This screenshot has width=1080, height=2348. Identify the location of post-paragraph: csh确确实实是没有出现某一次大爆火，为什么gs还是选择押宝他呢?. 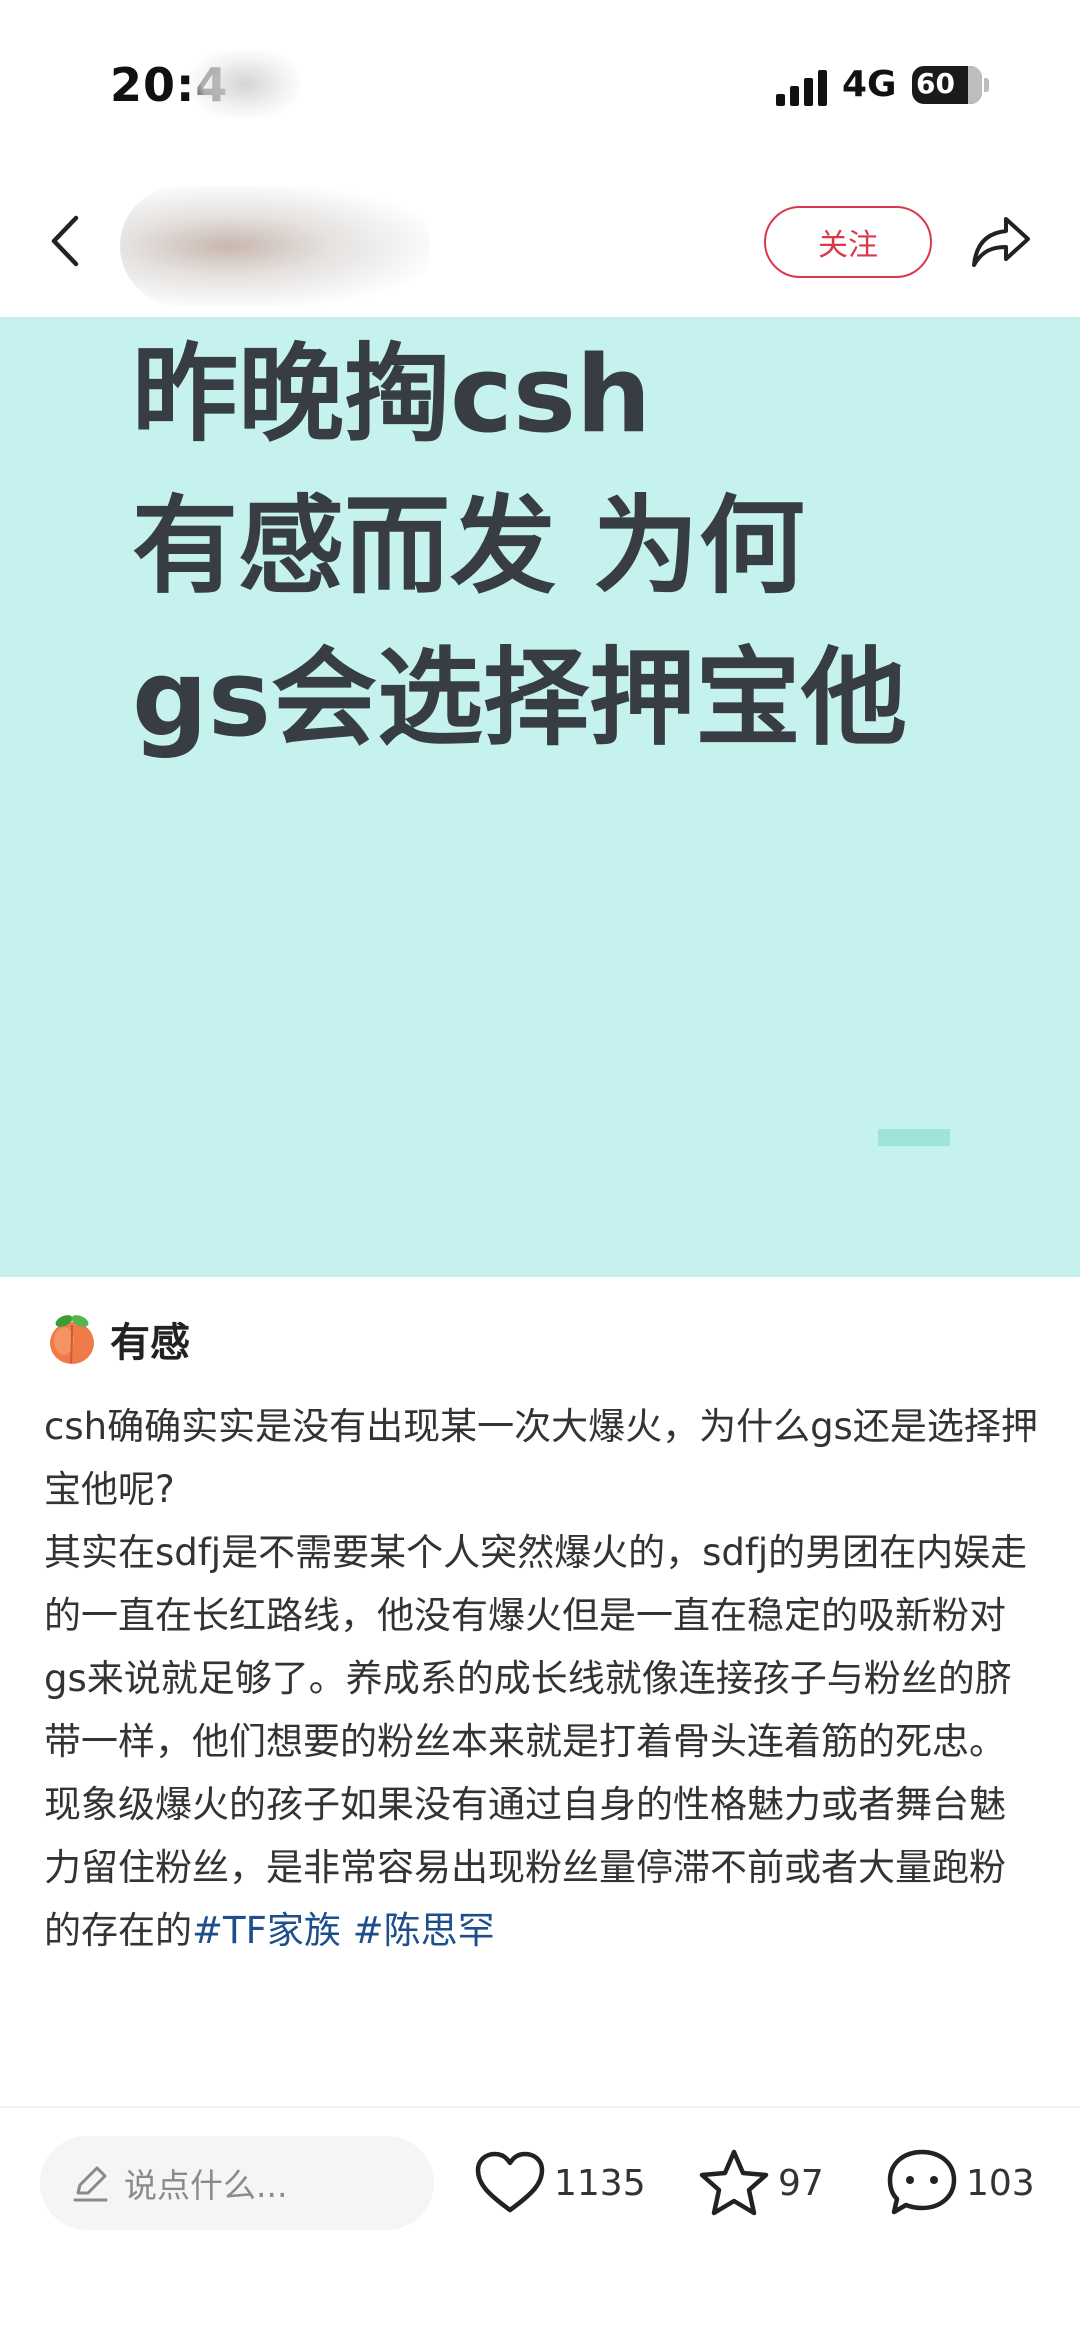
(541, 1458).